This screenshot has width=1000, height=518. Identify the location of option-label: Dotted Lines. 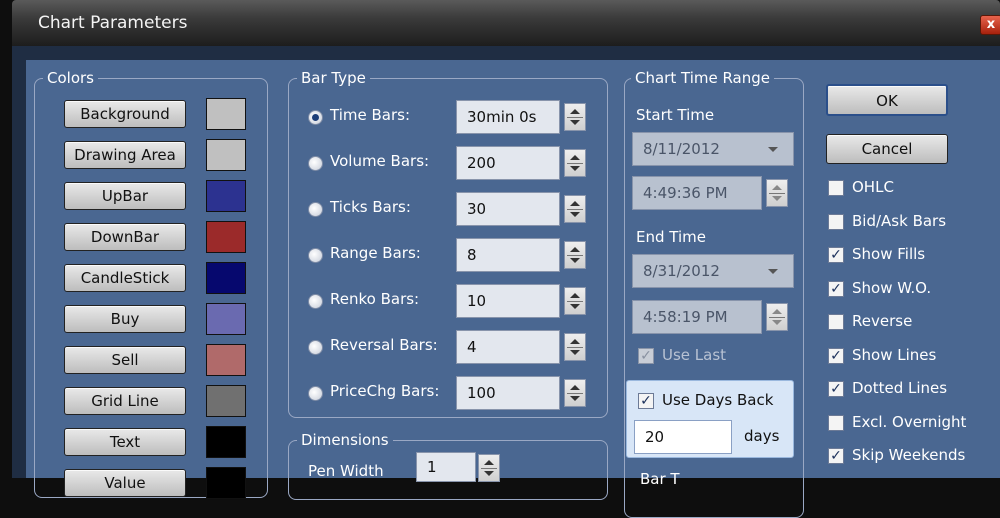
(900, 388).